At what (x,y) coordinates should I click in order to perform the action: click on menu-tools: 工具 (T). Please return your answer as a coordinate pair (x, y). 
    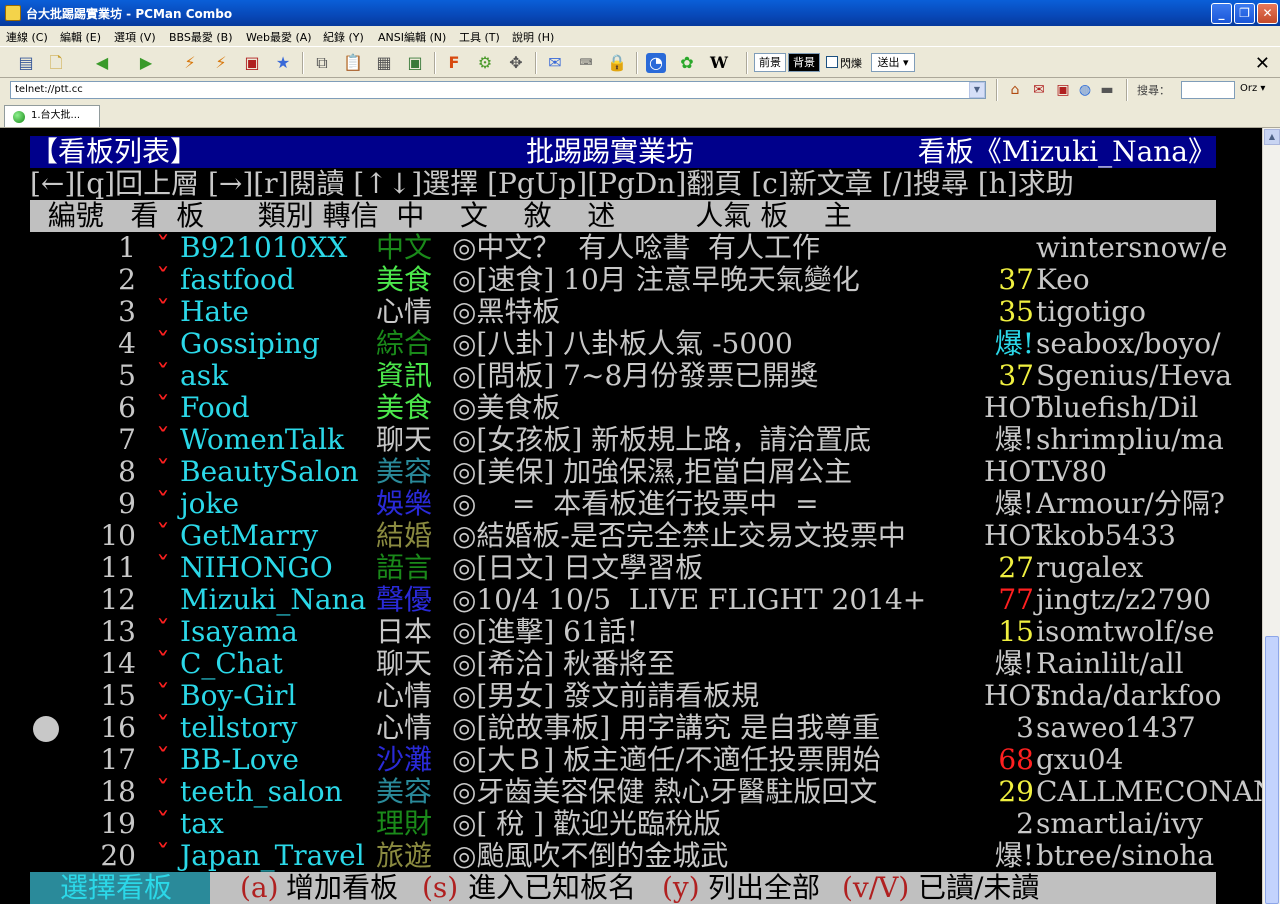
    Looking at the image, I should click on (479, 37).